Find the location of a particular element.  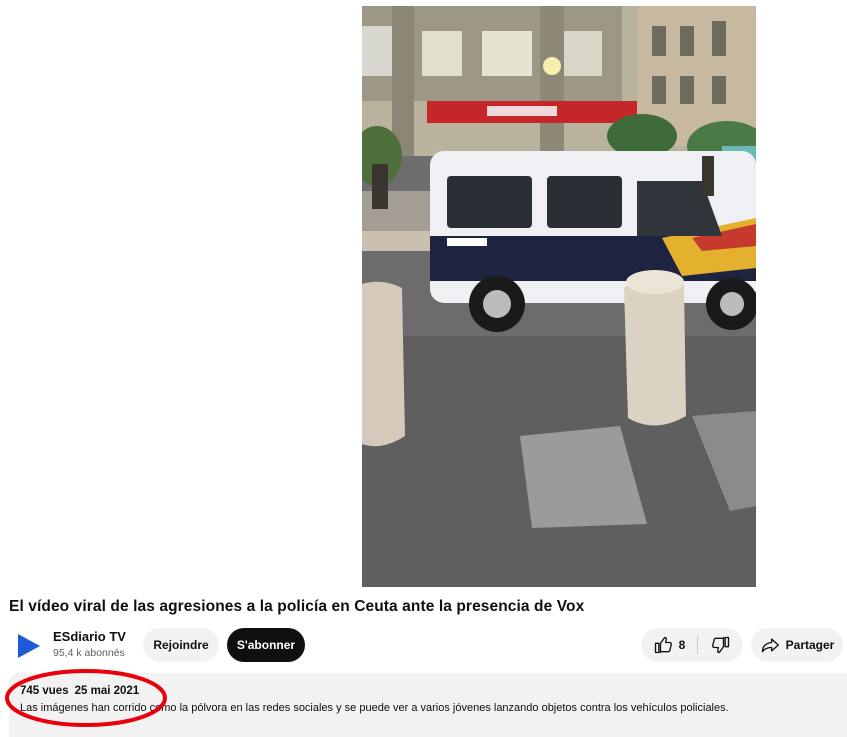

subscribe-button-label: S'abonner is located at coordinates (266, 645).